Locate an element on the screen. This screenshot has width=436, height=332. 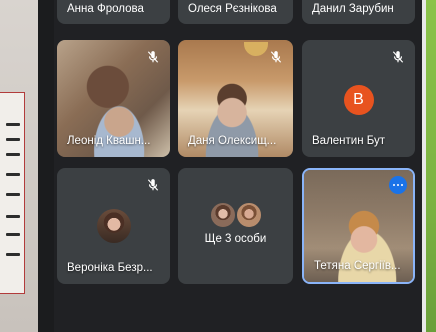
participant-name: Олеся Рєзнікова is located at coordinates (232, 9).